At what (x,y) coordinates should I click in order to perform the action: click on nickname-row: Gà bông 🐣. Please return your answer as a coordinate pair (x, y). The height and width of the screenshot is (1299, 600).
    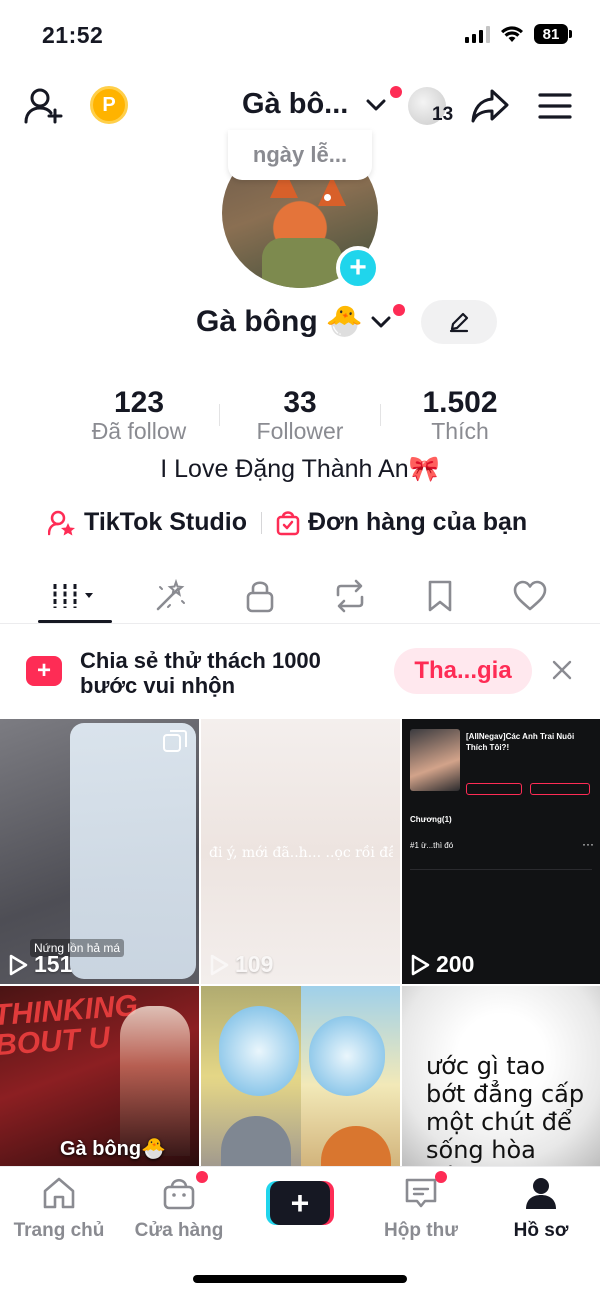
    Looking at the image, I should click on (293, 321).